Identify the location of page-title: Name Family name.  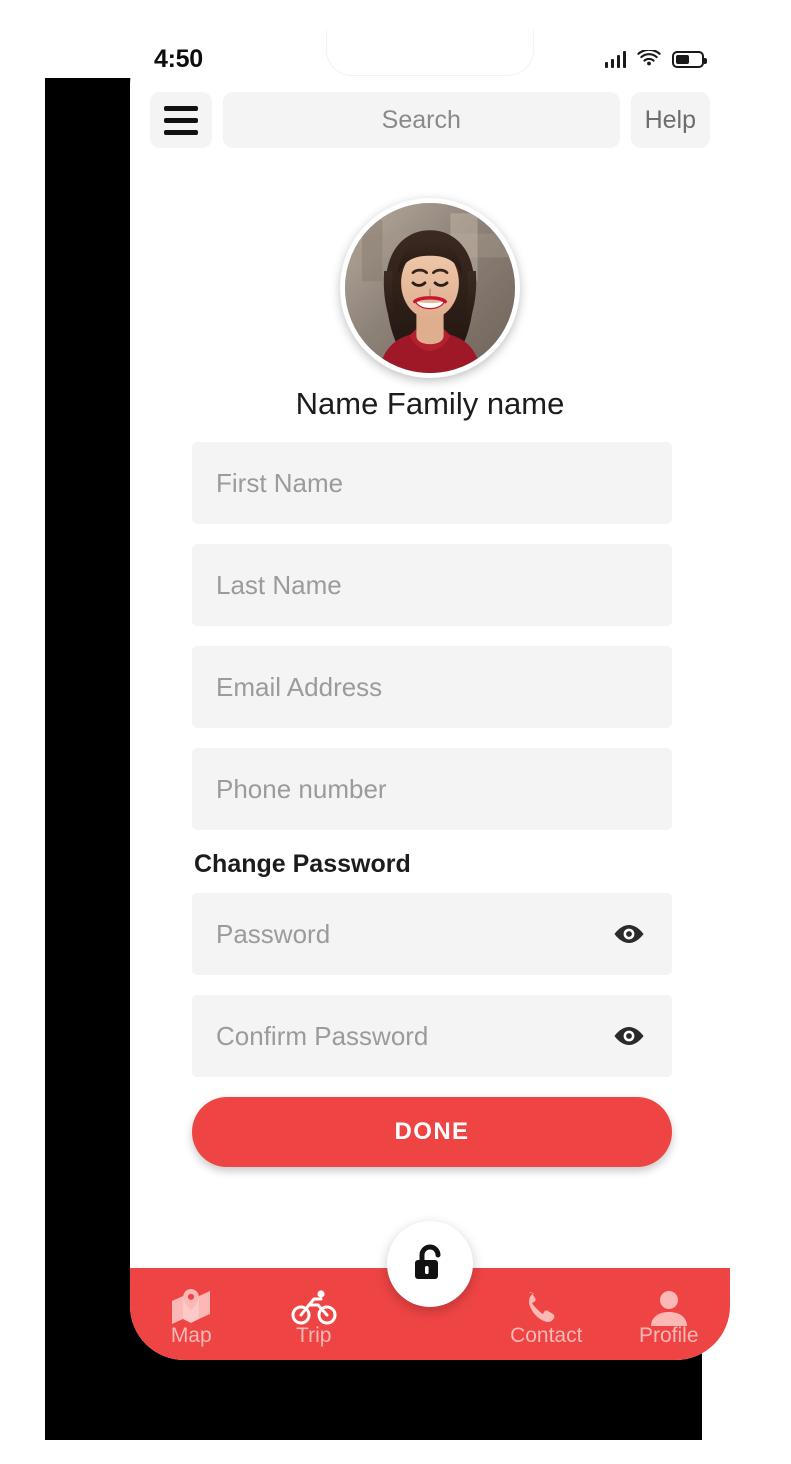
(430, 403).